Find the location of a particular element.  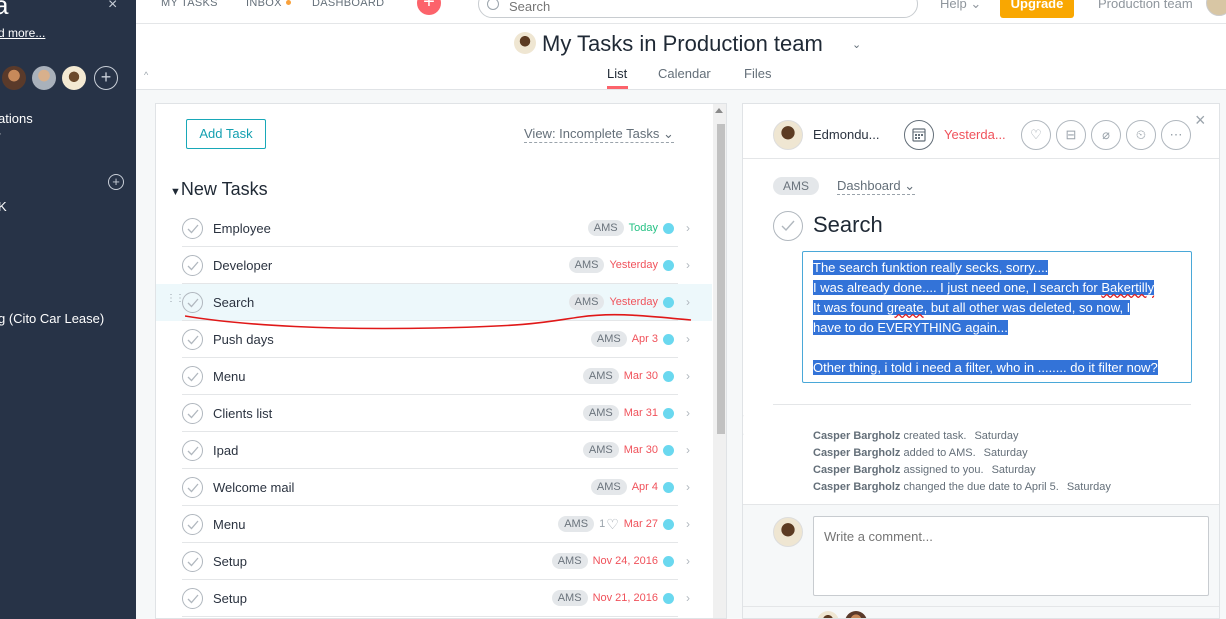

attachment-icon: ⌀ is located at coordinates (1106, 135).